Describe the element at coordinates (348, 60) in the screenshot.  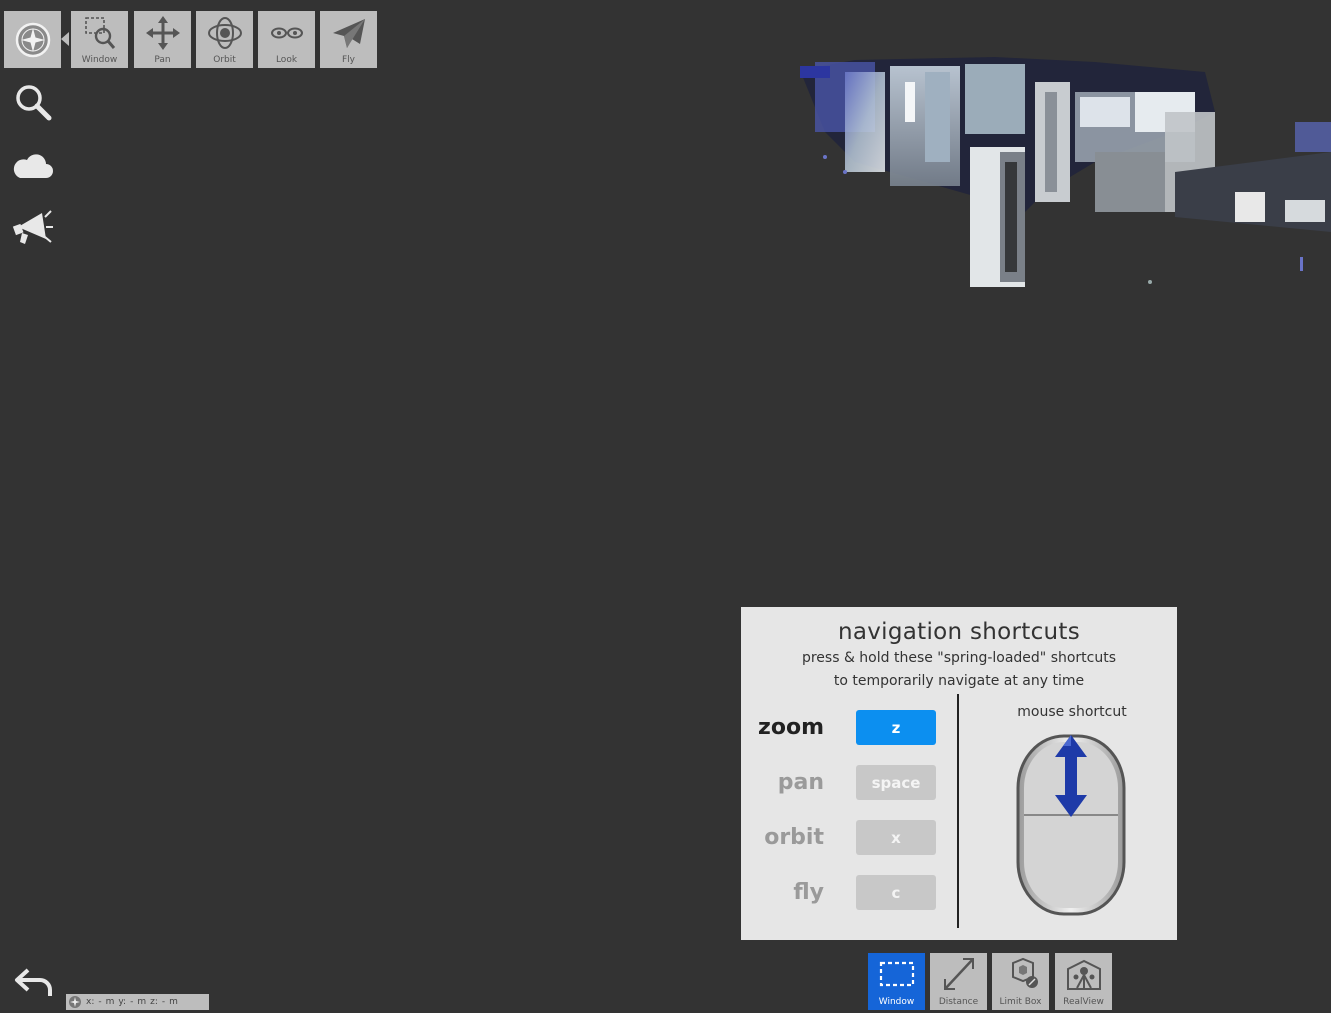
I see `fly-label: Fly` at that location.